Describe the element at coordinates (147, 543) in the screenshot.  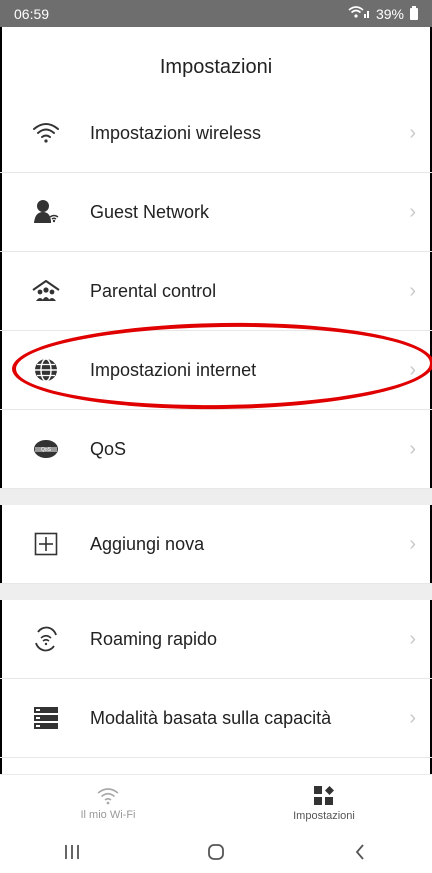
I see `settings-item-label: Aggiungi nova` at that location.